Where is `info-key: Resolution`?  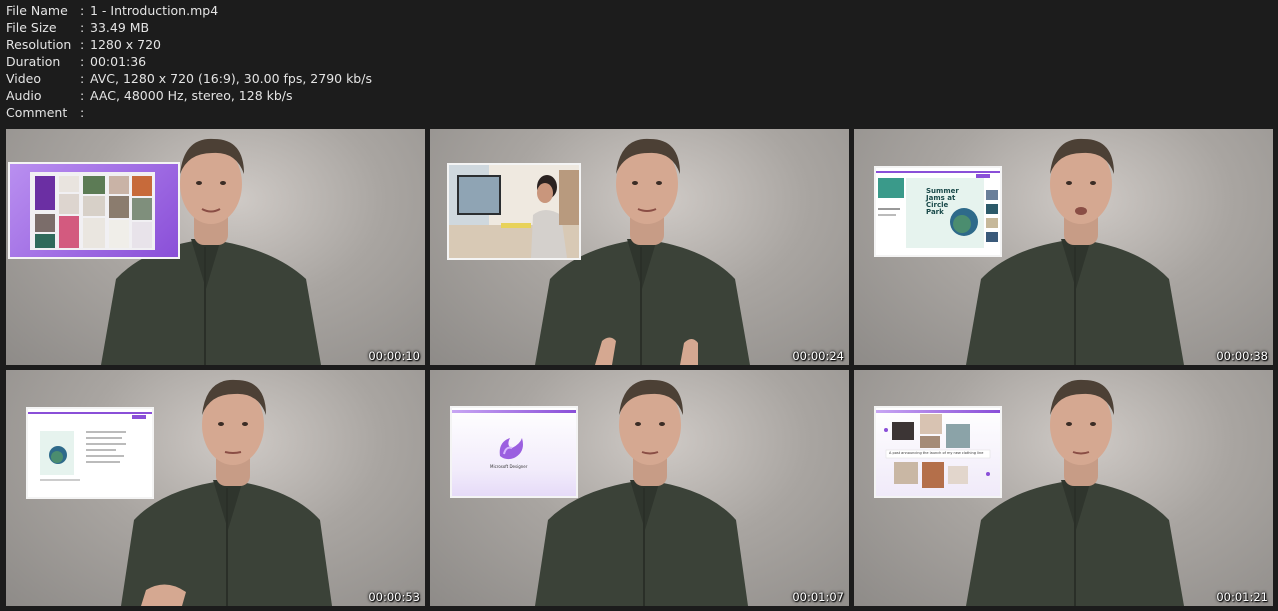 info-key: Resolution is located at coordinates (39, 44).